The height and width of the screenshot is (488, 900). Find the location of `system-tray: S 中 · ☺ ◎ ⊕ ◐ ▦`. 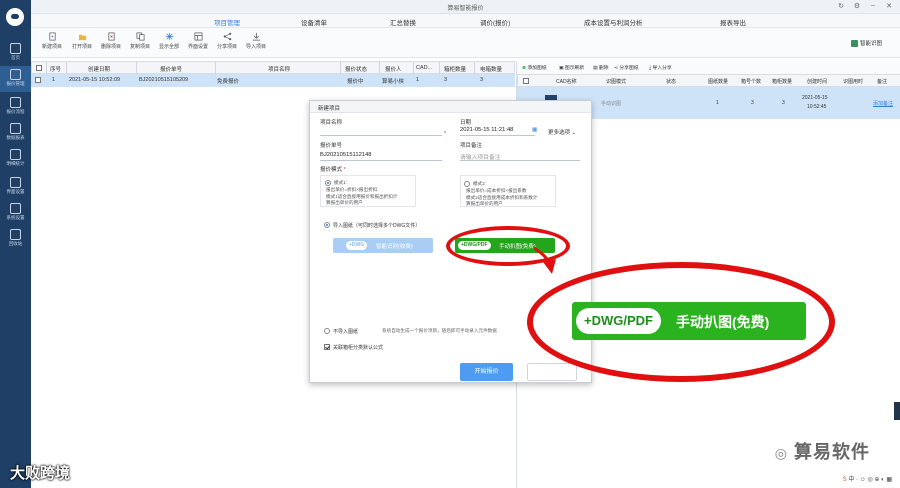

system-tray: S 中 · ☺ ◎ ⊕ ◐ ▦ is located at coordinates (867, 479).